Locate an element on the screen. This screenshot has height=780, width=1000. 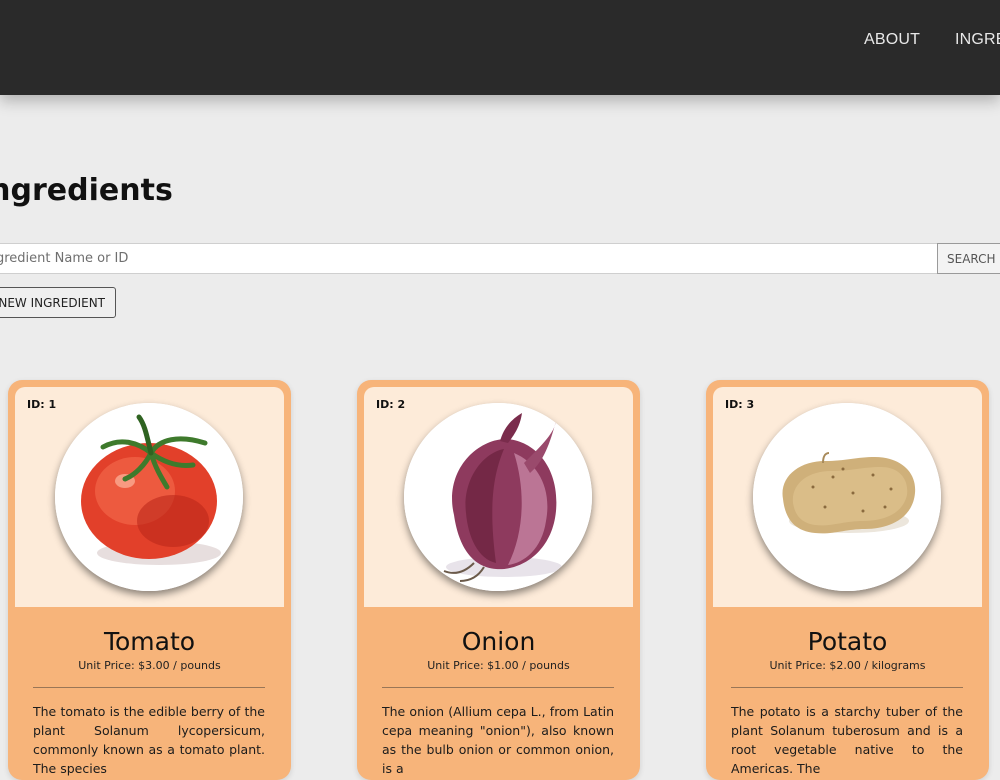
card-image-area: ID: 2 is located at coordinates (498, 497).